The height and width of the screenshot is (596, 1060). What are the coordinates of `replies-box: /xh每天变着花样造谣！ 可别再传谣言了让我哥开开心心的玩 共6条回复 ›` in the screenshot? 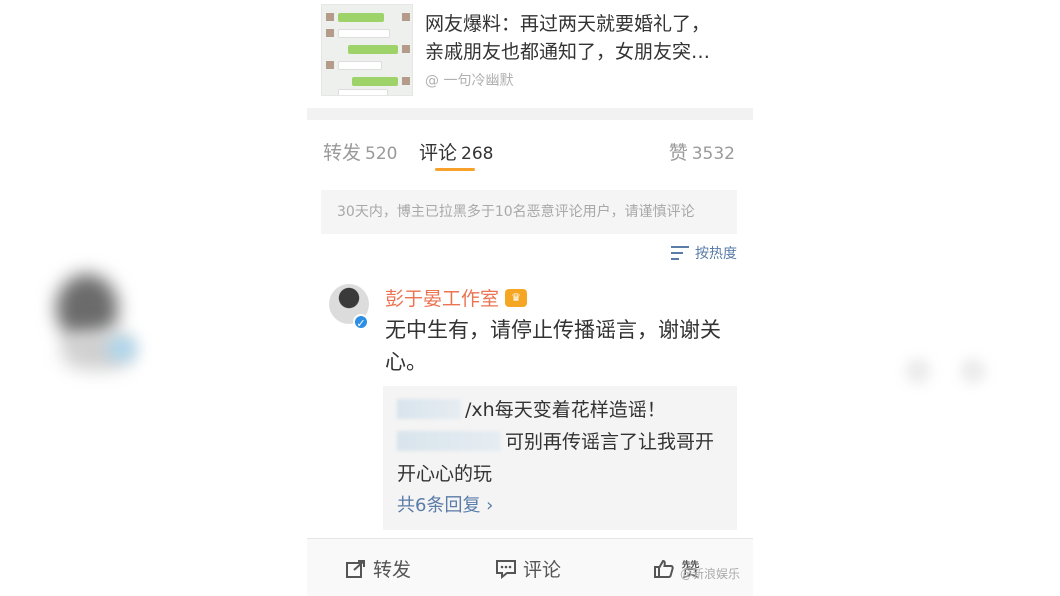 It's located at (560, 458).